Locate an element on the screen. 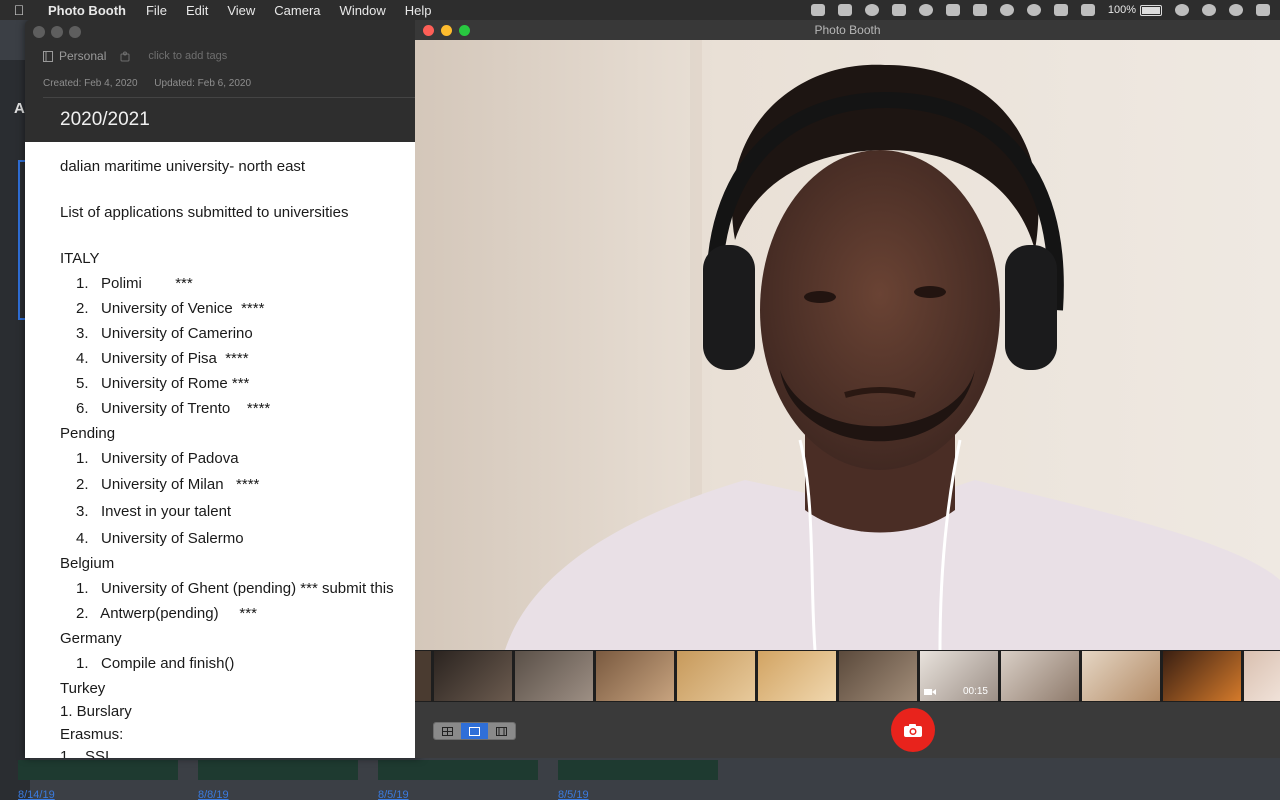 The height and width of the screenshot is (800, 1280). photo-booth-titlebar: Photo Booth is located at coordinates (847, 30).